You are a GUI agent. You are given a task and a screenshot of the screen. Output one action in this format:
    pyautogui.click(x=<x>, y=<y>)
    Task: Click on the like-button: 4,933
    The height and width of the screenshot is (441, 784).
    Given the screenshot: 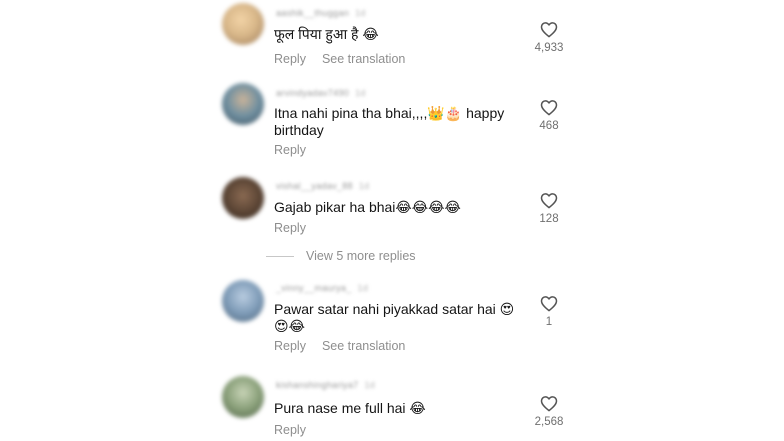 What is the action you would take?
    pyautogui.click(x=549, y=37)
    